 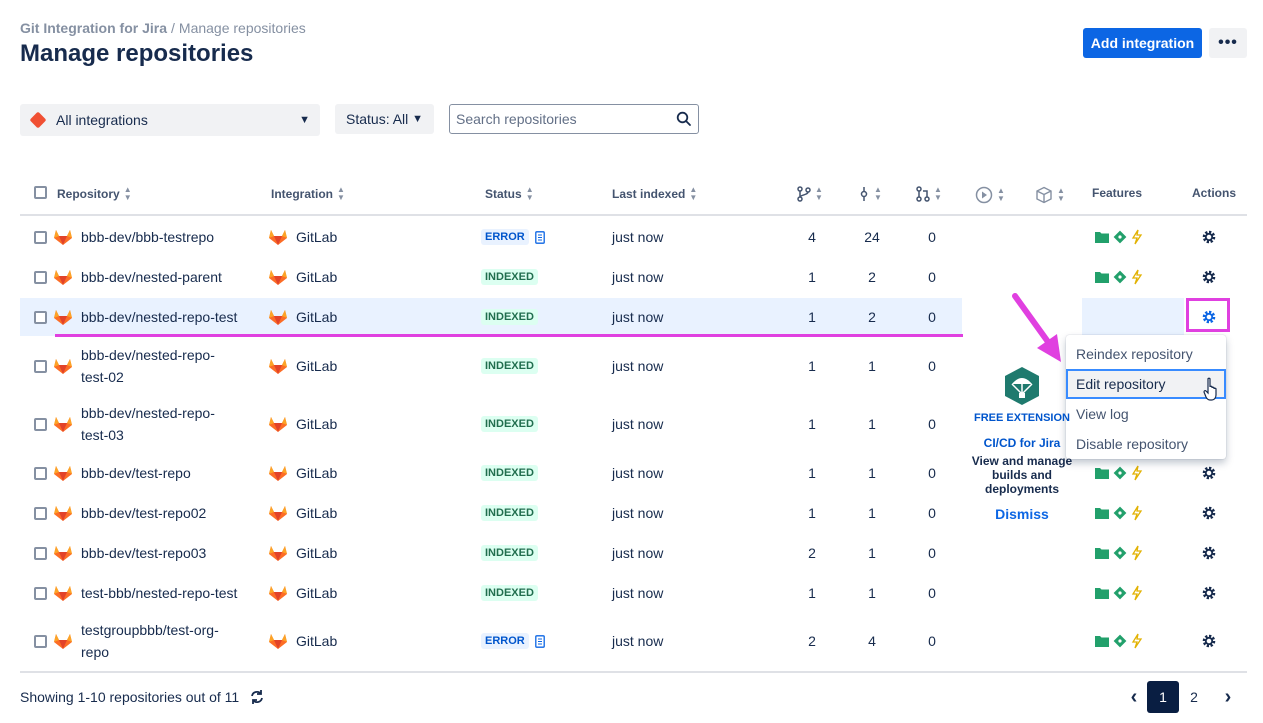 I want to click on repository-cell: bbb-dev/nested-parent, so click(x=137, y=277).